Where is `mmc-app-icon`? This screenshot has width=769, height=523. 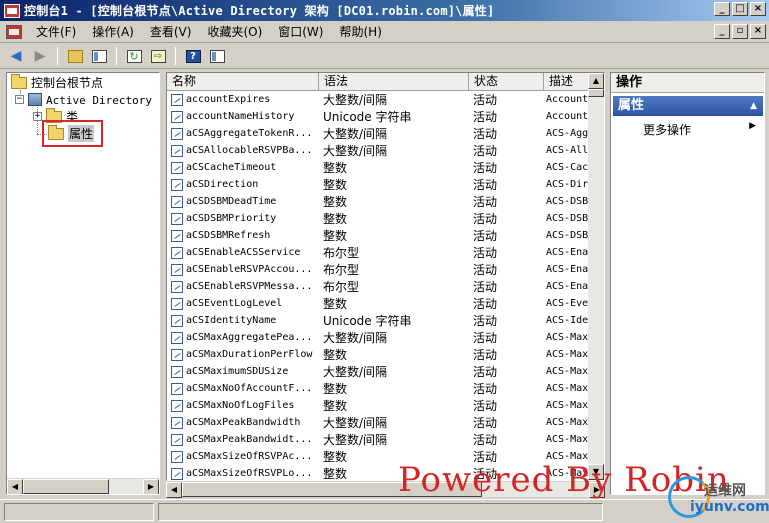
mmc-app-icon is located at coordinates (12, 10).